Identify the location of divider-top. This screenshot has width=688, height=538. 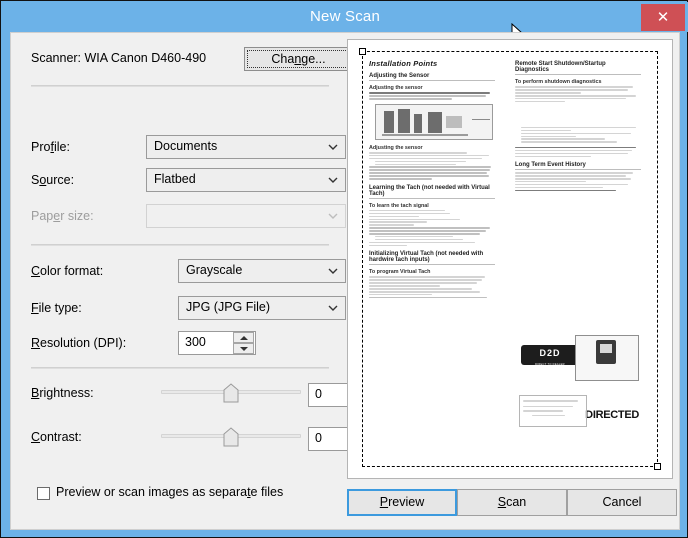
(180, 86).